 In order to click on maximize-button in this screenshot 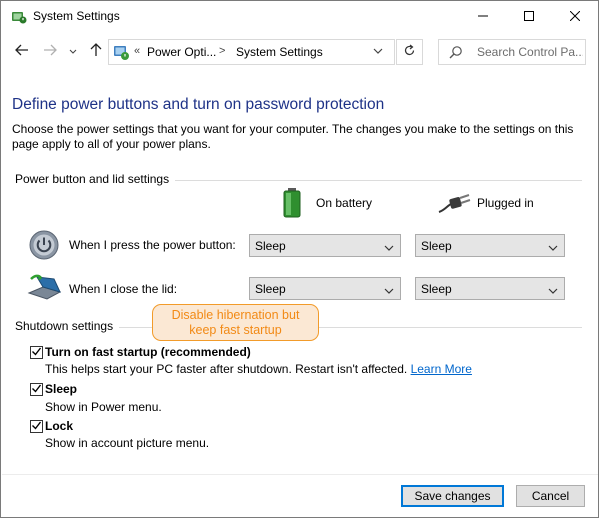, I will do `click(529, 16)`.